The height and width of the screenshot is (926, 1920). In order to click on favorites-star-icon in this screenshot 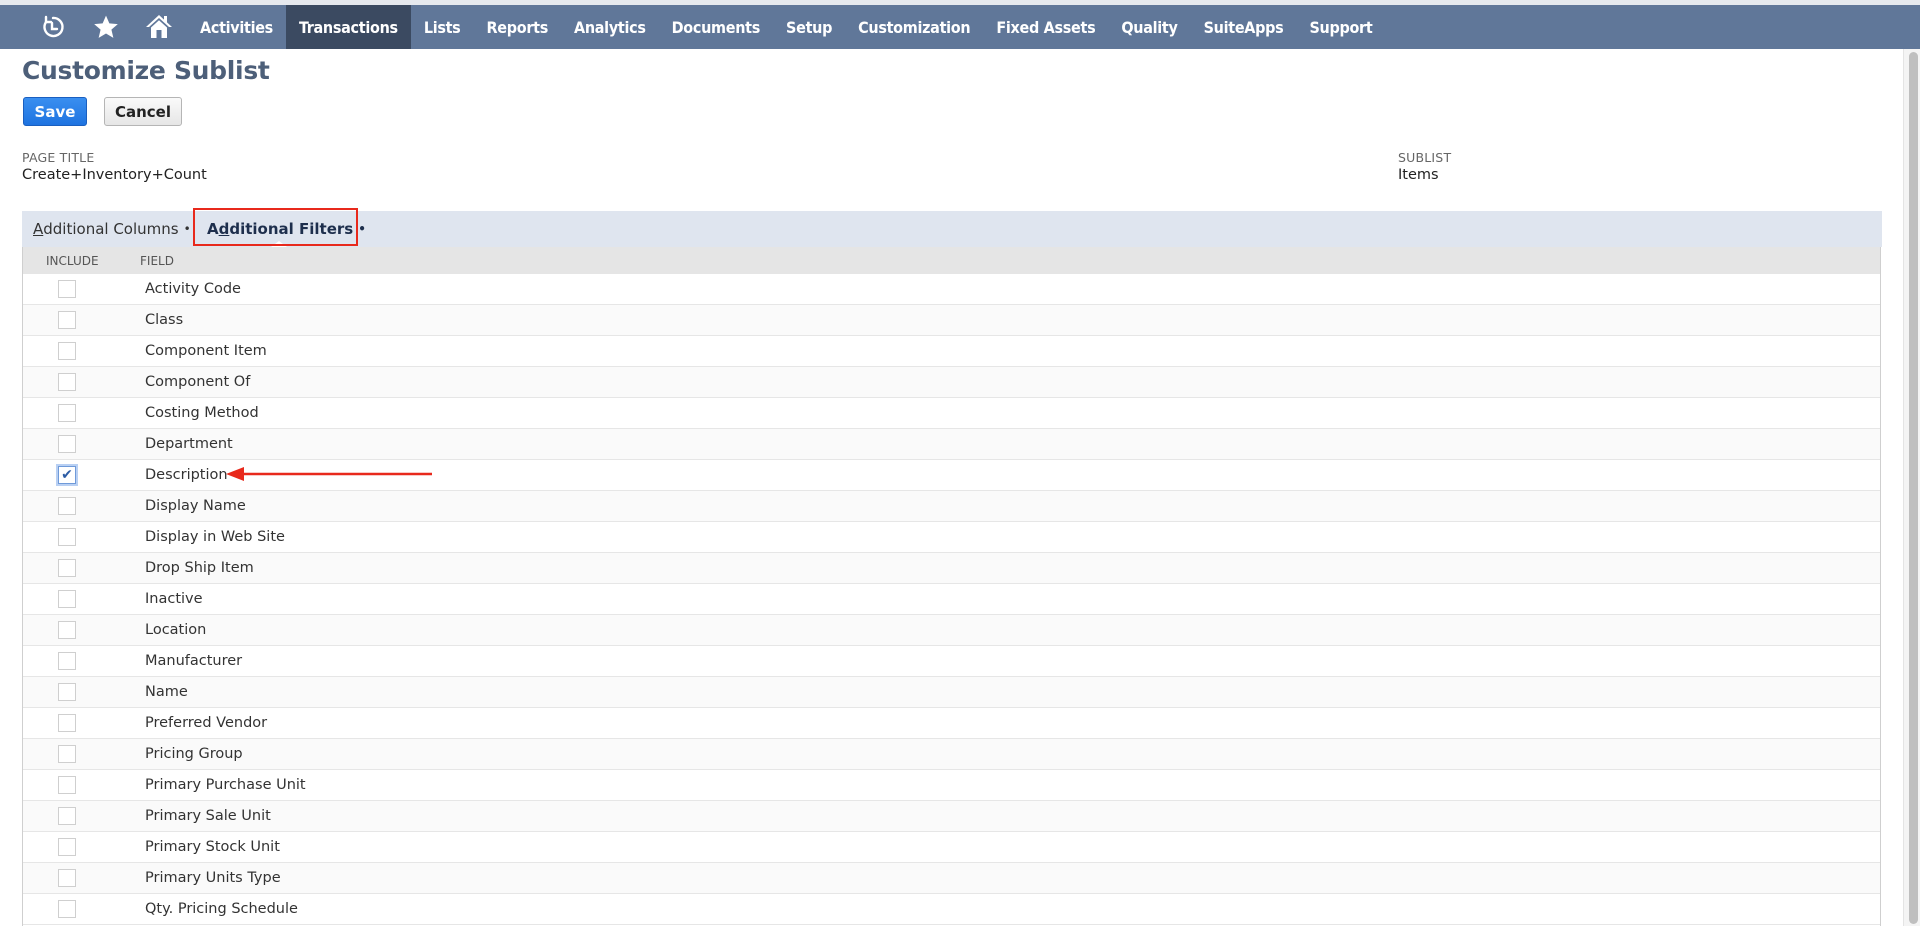, I will do `click(106, 27)`.